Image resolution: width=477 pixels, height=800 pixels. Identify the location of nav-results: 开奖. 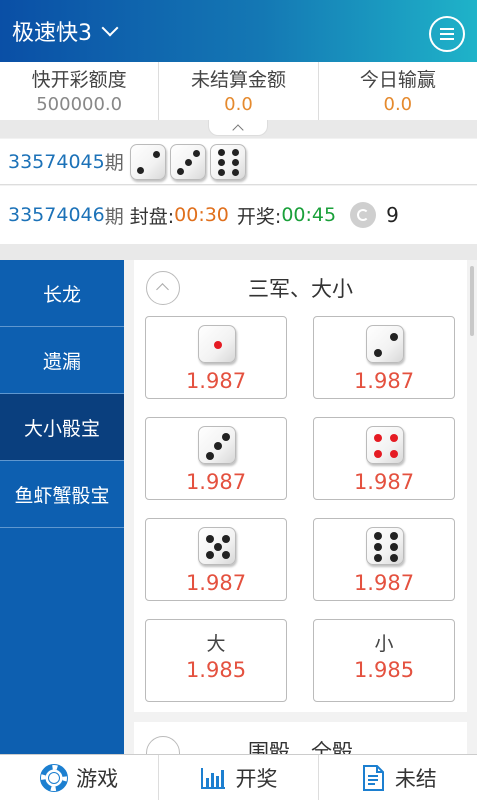
(239, 777).